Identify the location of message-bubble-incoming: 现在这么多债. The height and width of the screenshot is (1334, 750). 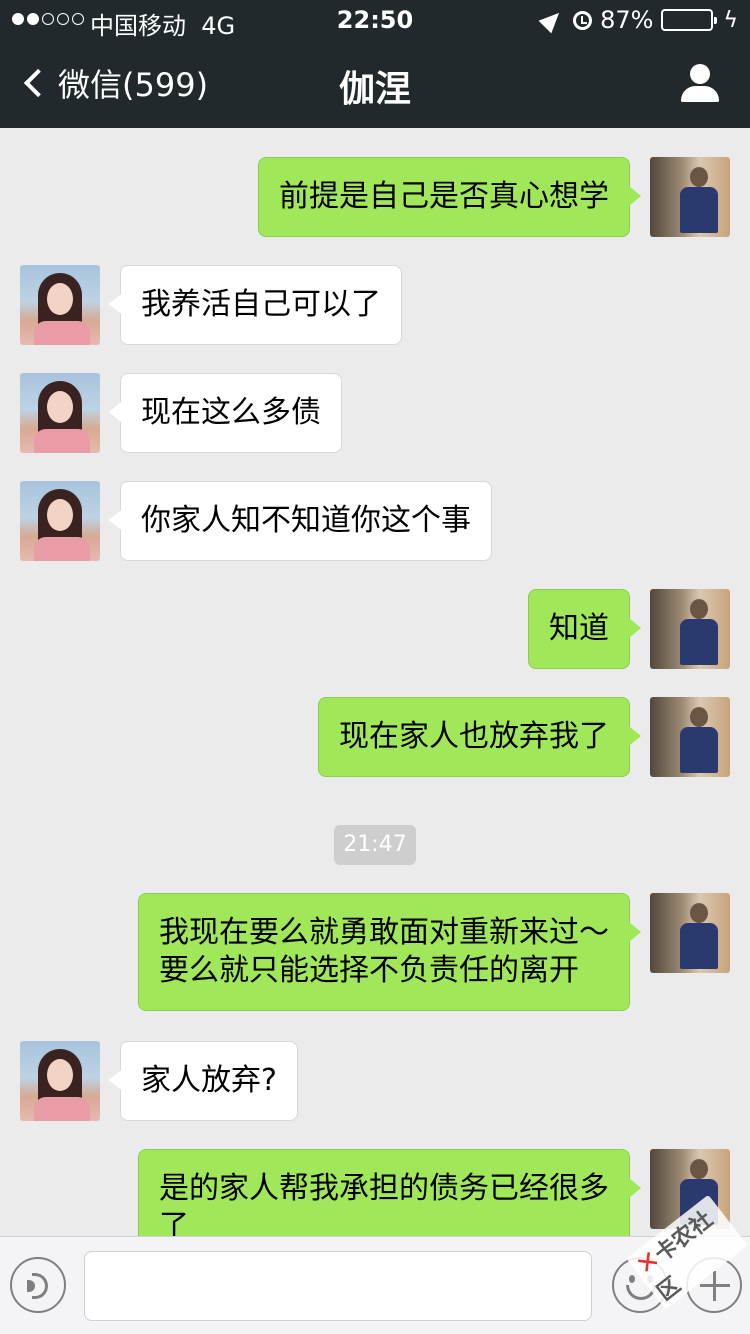
(225, 413).